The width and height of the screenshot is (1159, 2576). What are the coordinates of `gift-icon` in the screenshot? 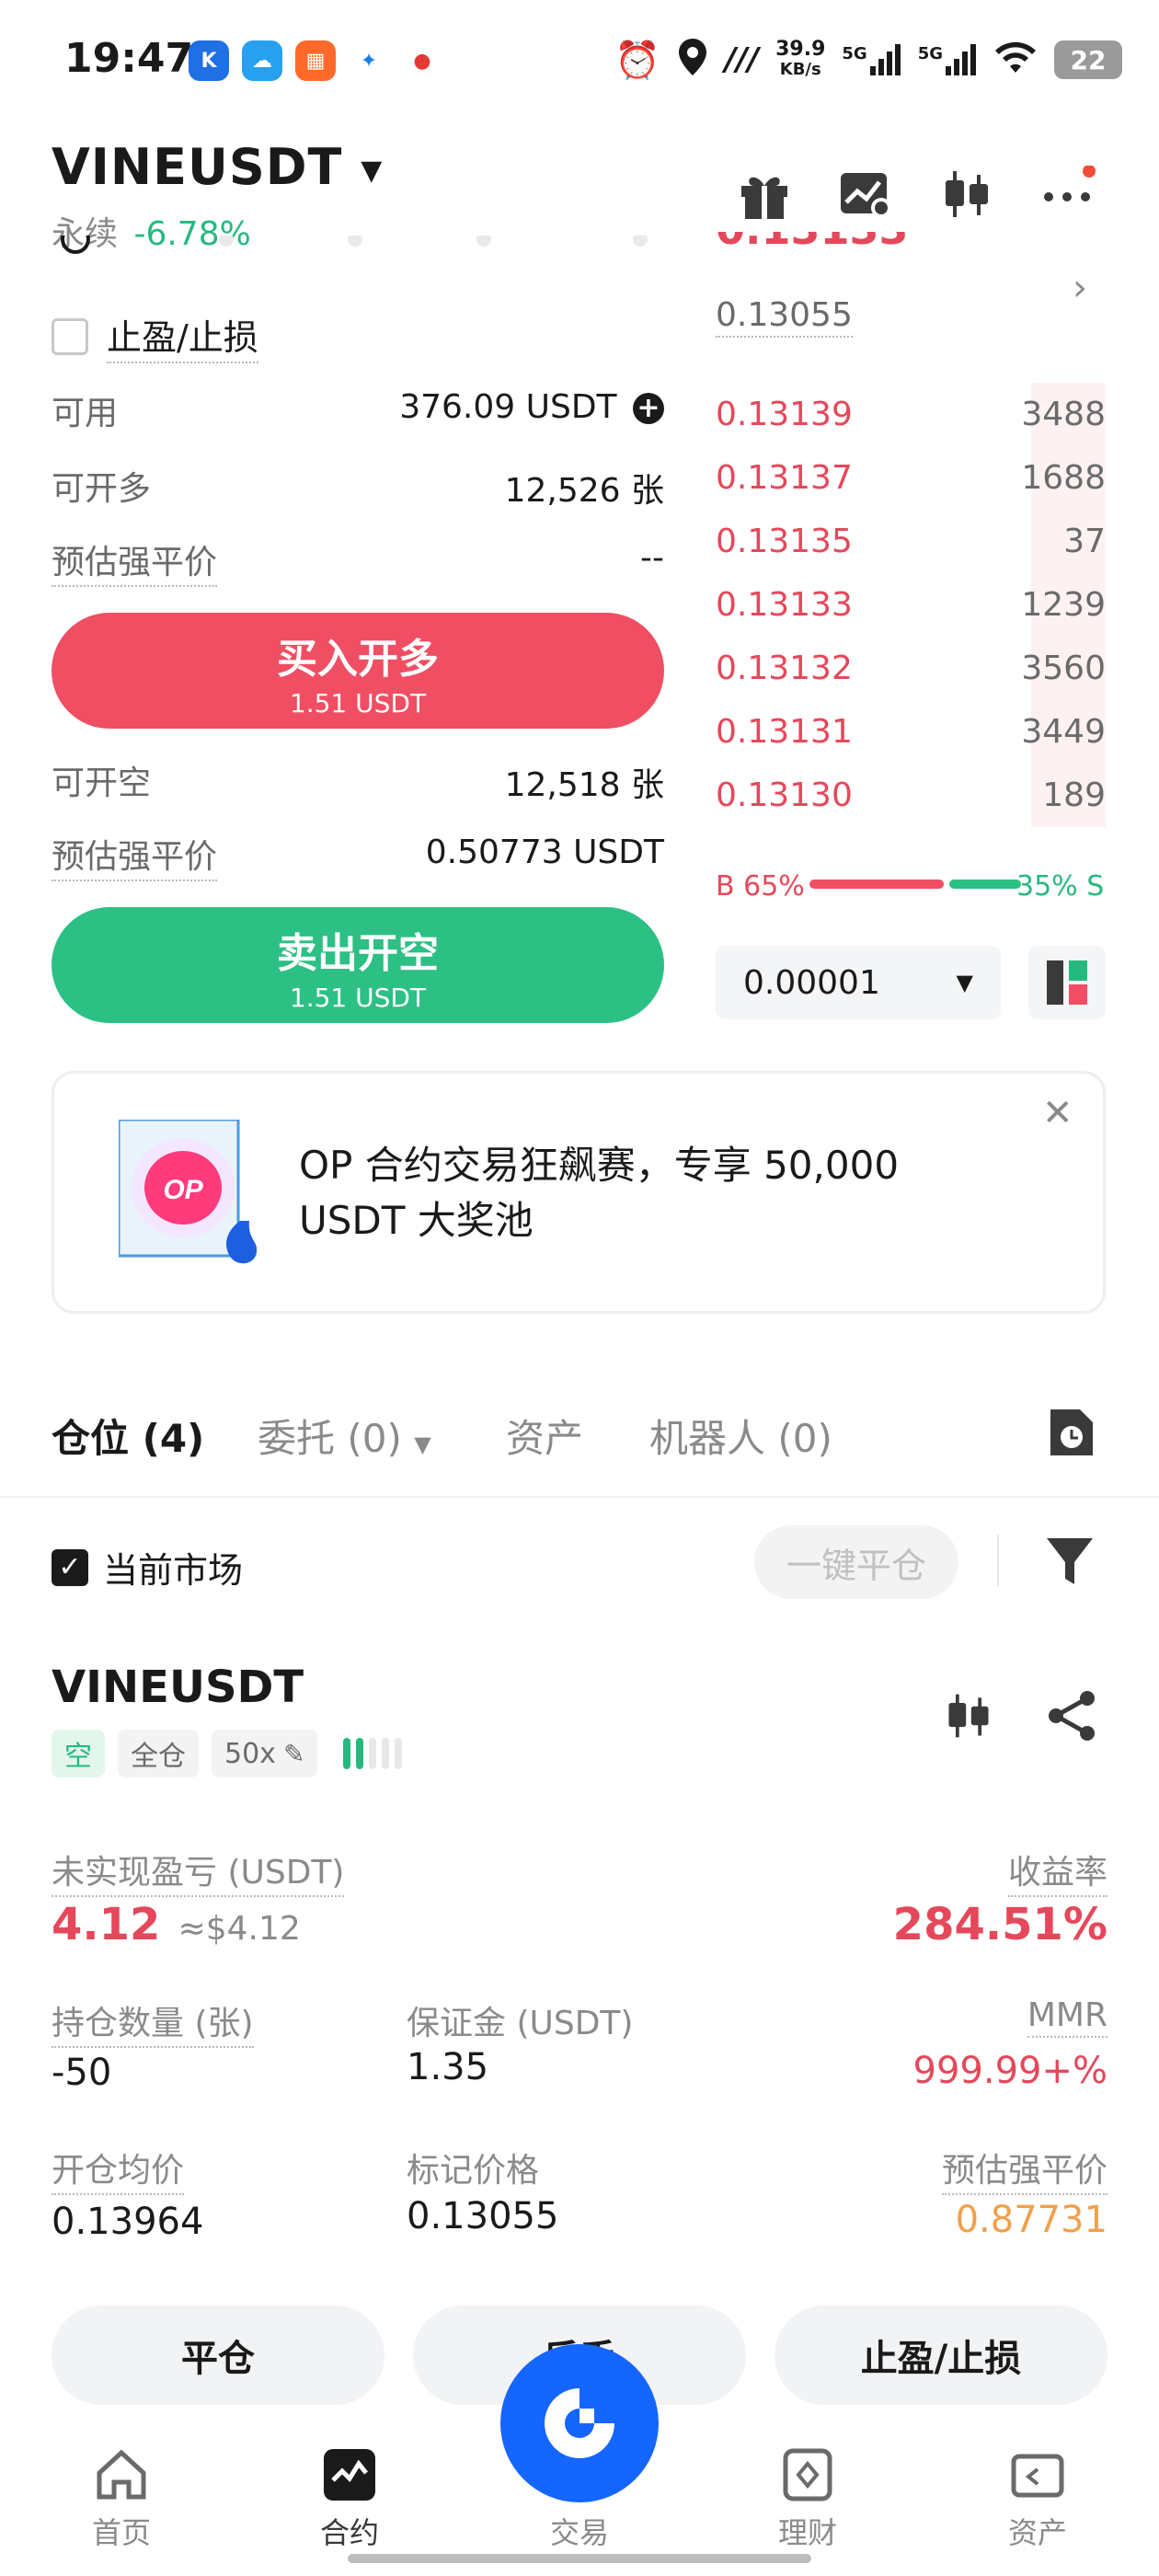 It's located at (764, 194).